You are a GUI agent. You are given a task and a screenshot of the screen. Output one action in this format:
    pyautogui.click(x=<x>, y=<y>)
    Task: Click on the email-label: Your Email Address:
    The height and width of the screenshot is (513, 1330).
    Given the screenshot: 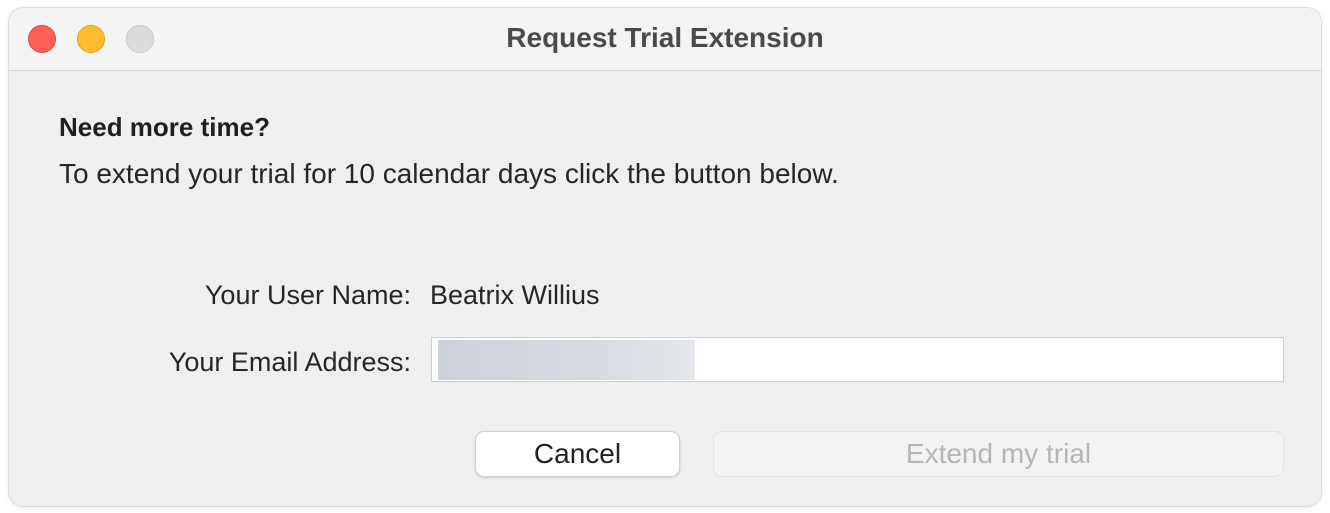 What is the action you would take?
    pyautogui.click(x=289, y=362)
    